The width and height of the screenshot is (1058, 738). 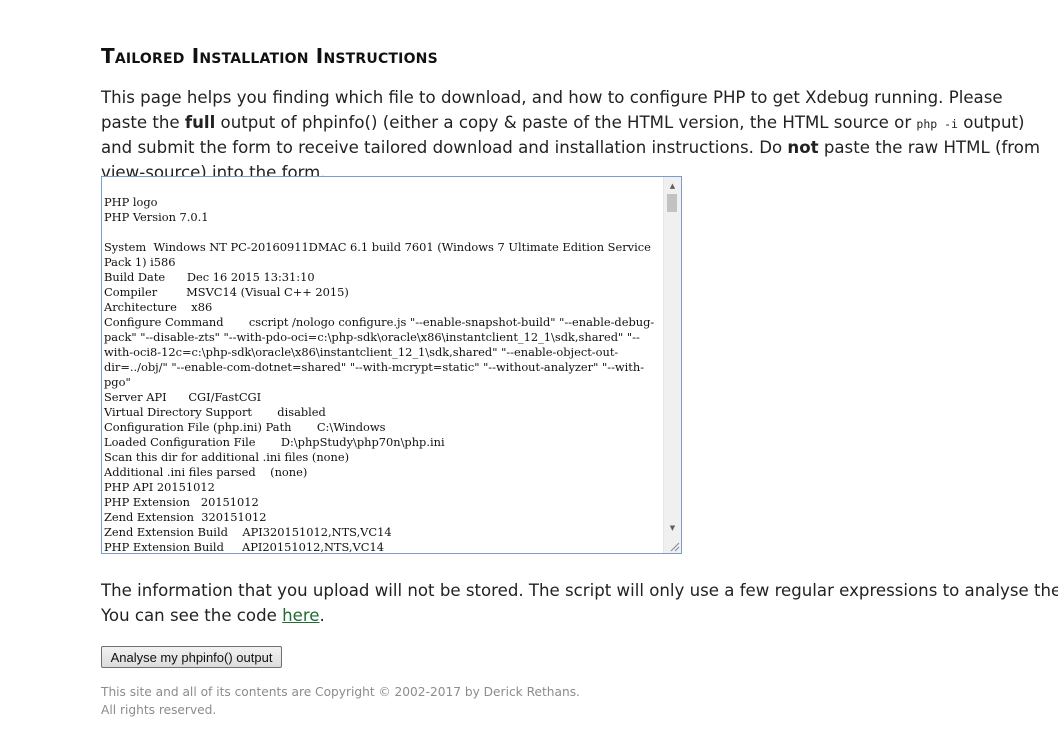 What do you see at coordinates (672, 528) in the screenshot?
I see `scroll-down-arrow-icon: ▼` at bounding box center [672, 528].